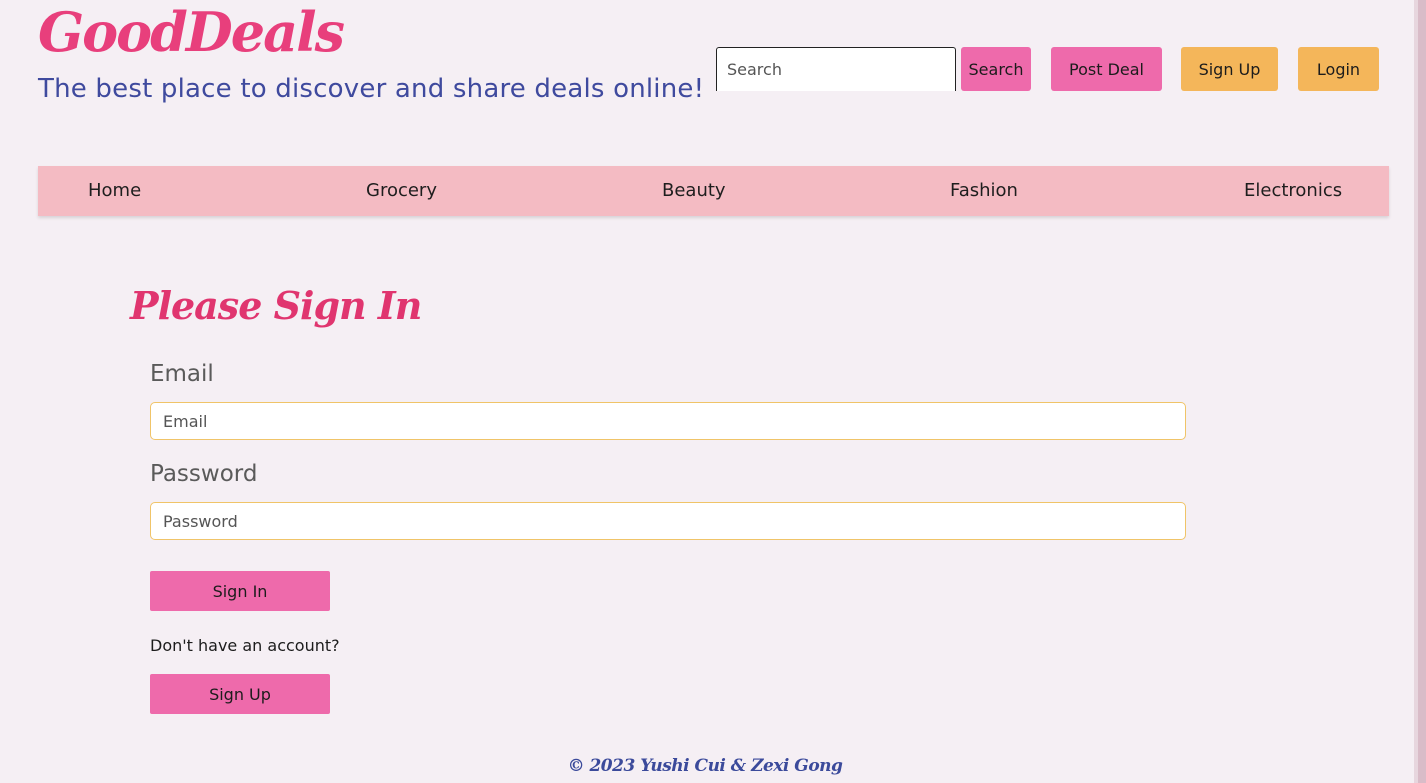  Describe the element at coordinates (1106, 69) in the screenshot. I see `post-deal-button: Post Deal` at that location.